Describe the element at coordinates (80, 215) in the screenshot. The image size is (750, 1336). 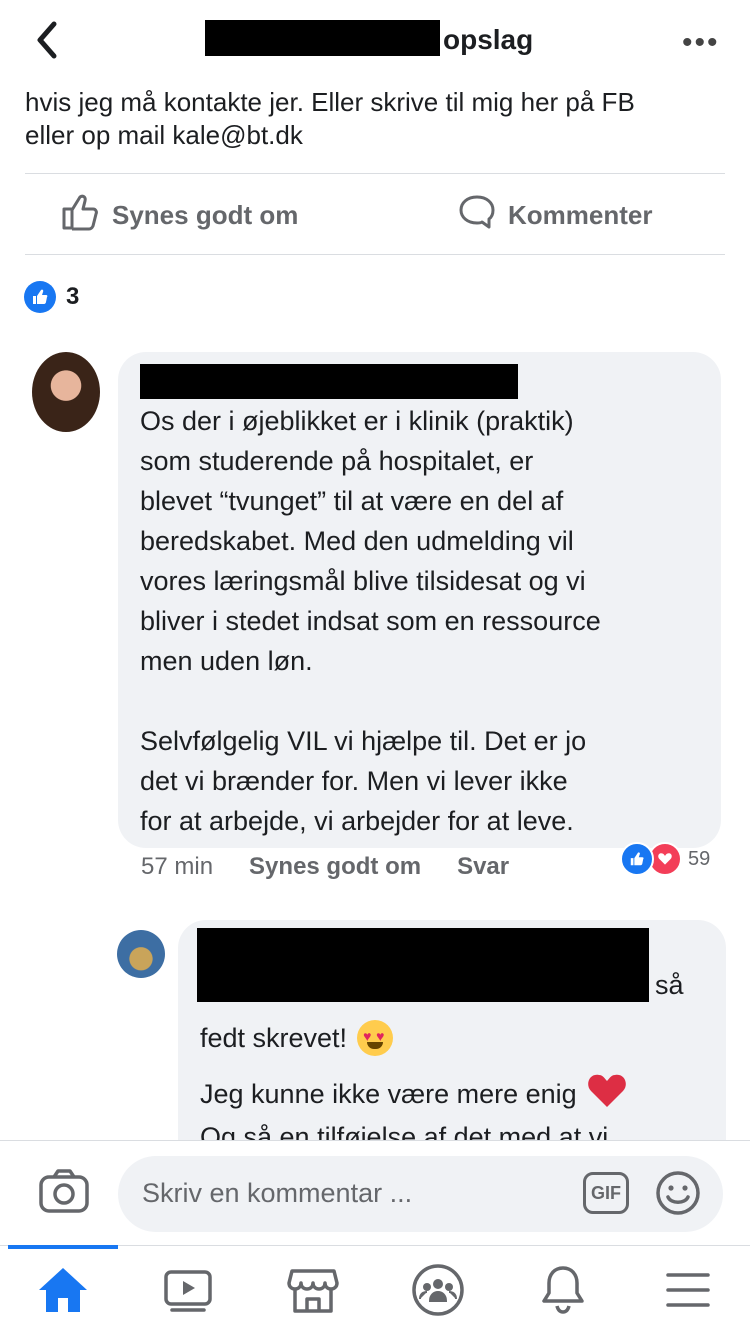
I see `thumbs-up-icon` at that location.